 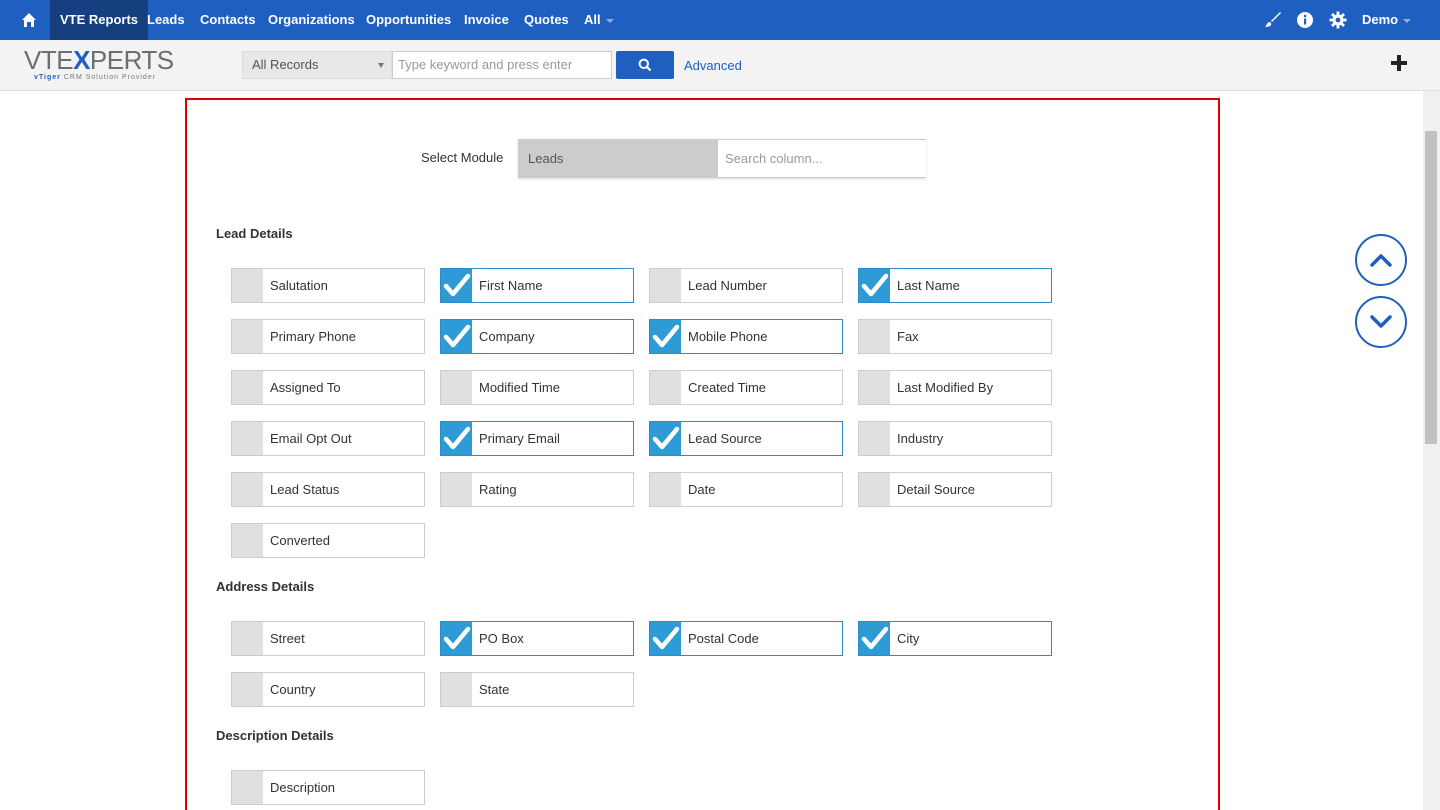 I want to click on field-option-created-time: Created Time, so click(x=746, y=387).